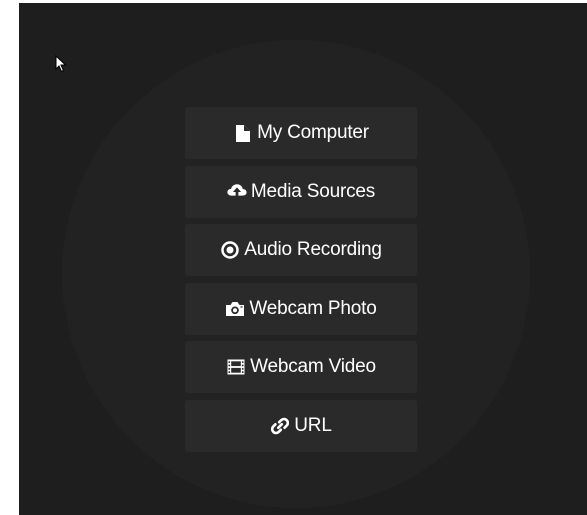 This screenshot has width=587, height=515. What do you see at coordinates (235, 309) in the screenshot?
I see `camera-icon` at bounding box center [235, 309].